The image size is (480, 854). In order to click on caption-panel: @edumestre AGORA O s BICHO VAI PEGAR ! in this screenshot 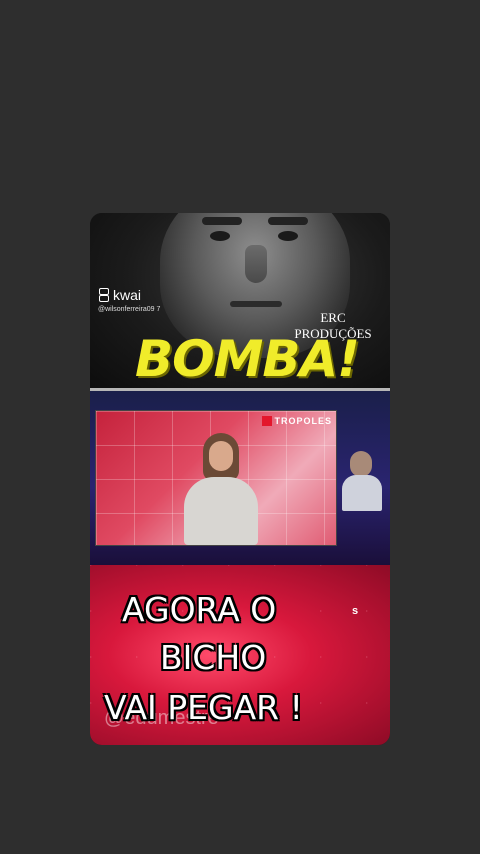, I will do `click(240, 655)`.